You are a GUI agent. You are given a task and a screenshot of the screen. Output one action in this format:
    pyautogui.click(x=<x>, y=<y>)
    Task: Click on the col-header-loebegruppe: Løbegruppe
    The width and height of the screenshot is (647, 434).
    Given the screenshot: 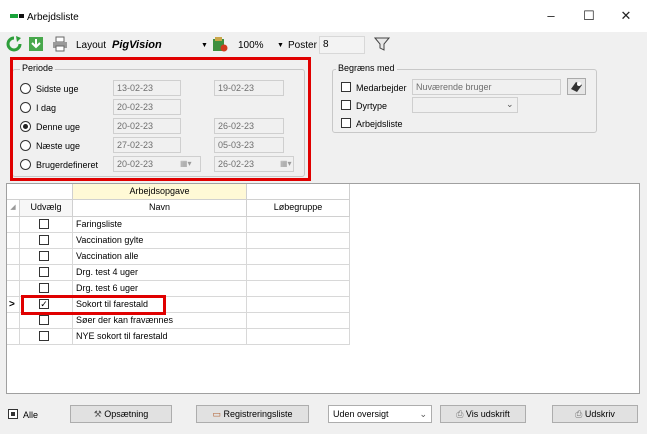 What is the action you would take?
    pyautogui.click(x=298, y=208)
    